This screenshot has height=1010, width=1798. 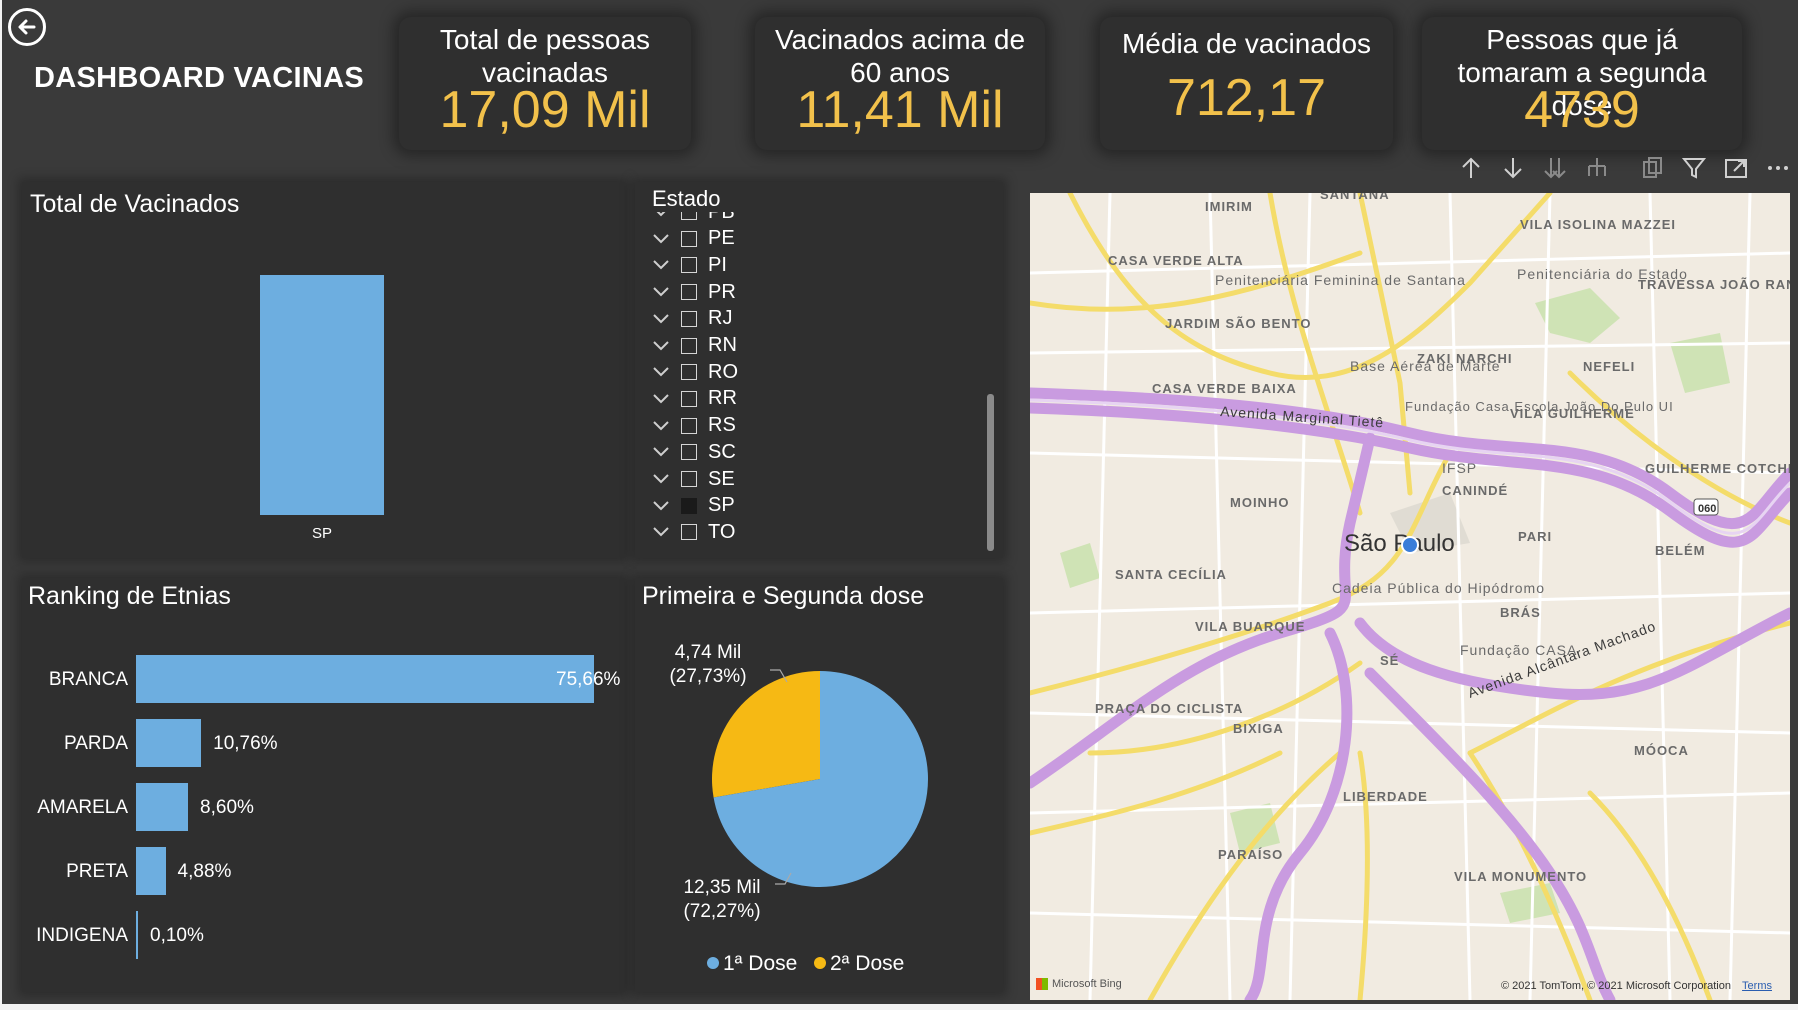 What do you see at coordinates (1471, 168) in the screenshot?
I see `drill-up-icon` at bounding box center [1471, 168].